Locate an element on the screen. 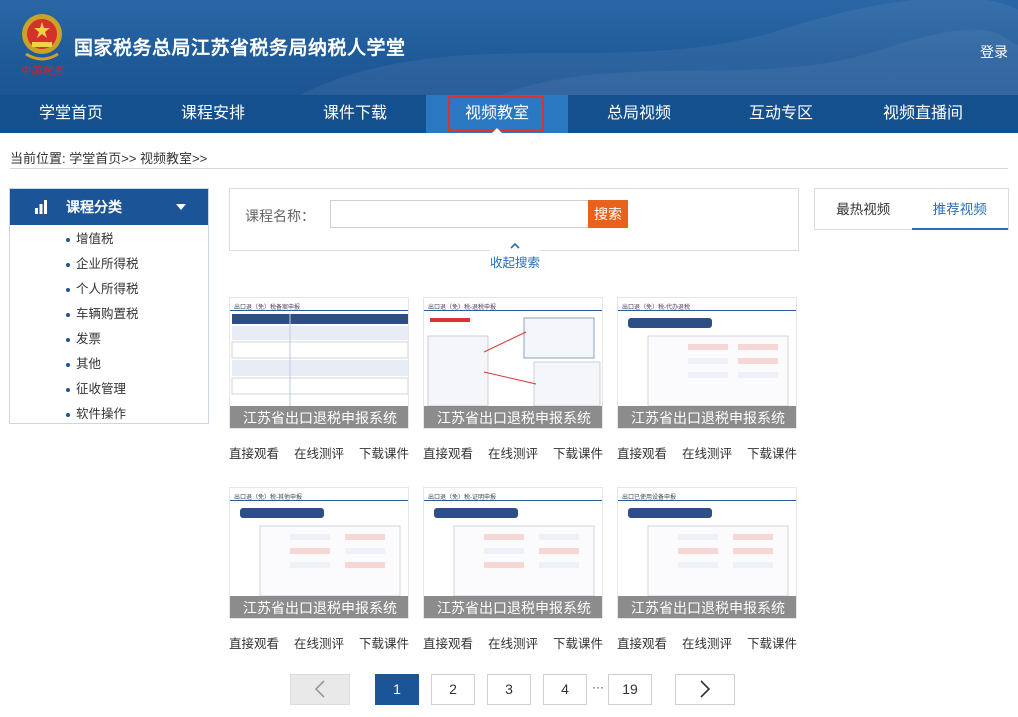 This screenshot has width=1018, height=717. tab-hottest-videos: 最热视频 is located at coordinates (863, 209).